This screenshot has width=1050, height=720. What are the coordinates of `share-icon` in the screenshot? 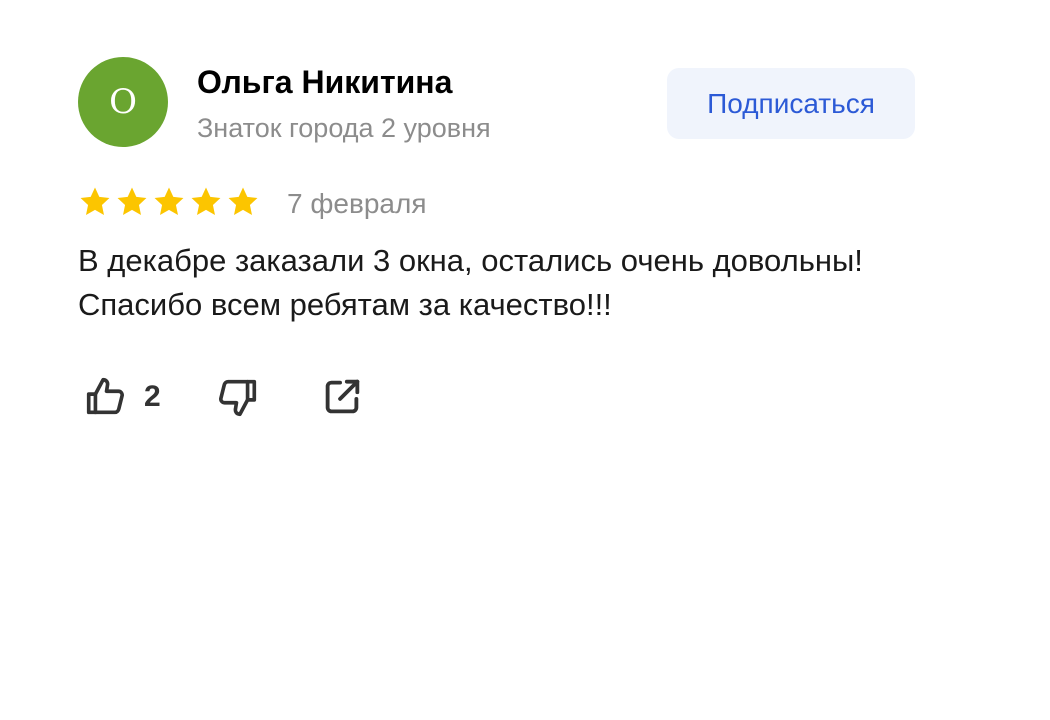 It's located at (342, 396).